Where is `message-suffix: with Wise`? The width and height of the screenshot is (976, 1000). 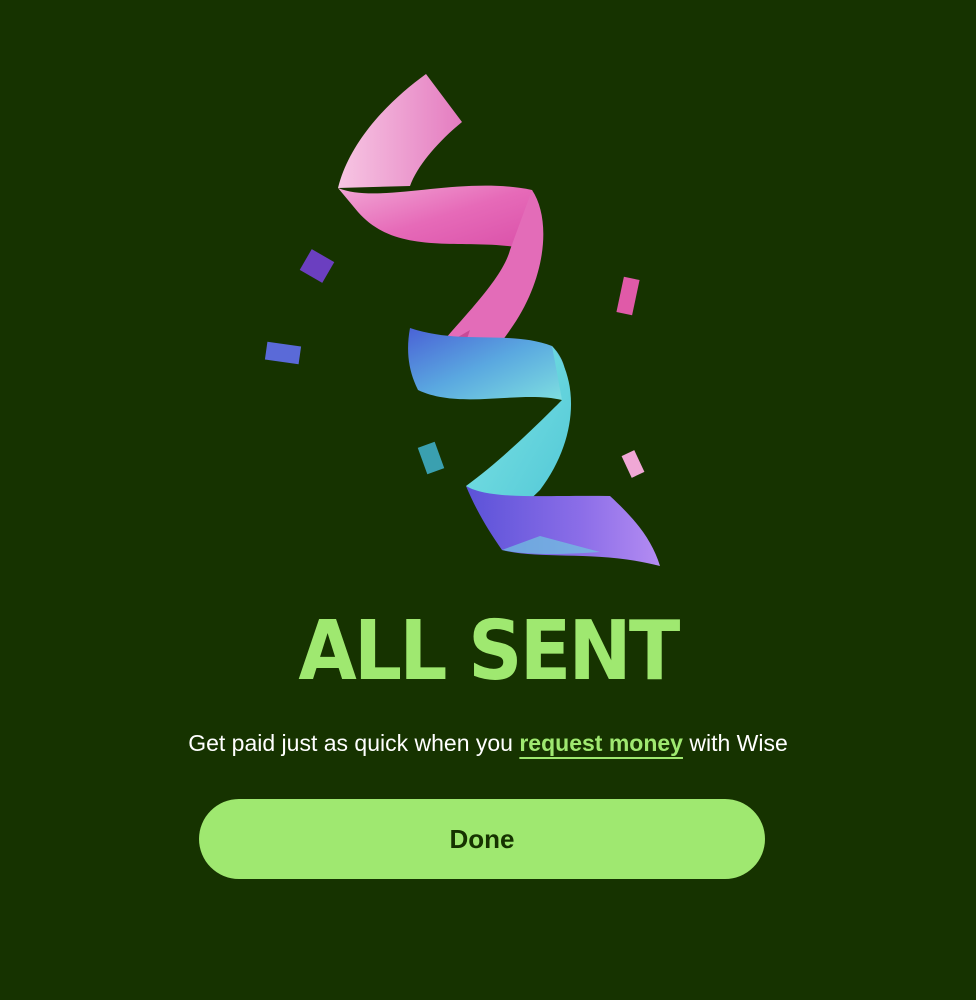 message-suffix: with Wise is located at coordinates (738, 743).